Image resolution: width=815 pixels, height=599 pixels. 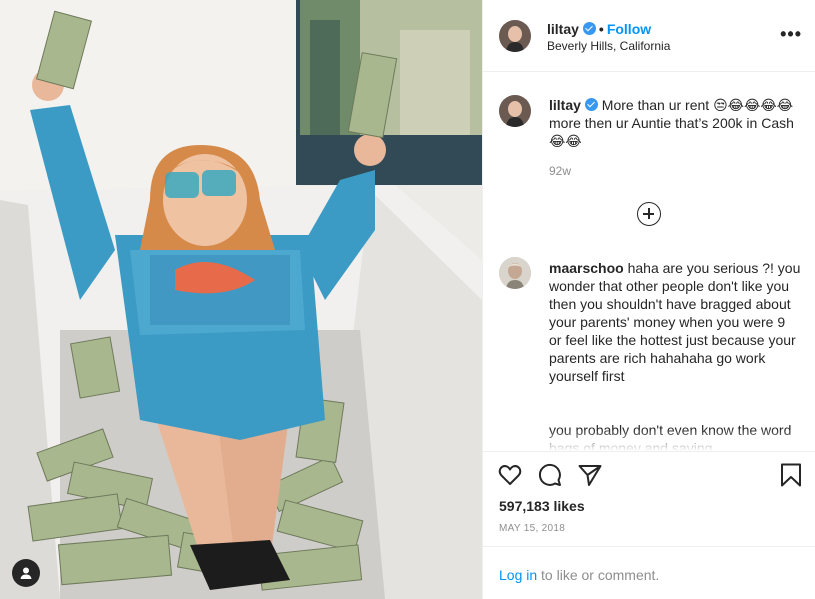 I want to click on post-author: liltay • Follow, so click(x=599, y=29).